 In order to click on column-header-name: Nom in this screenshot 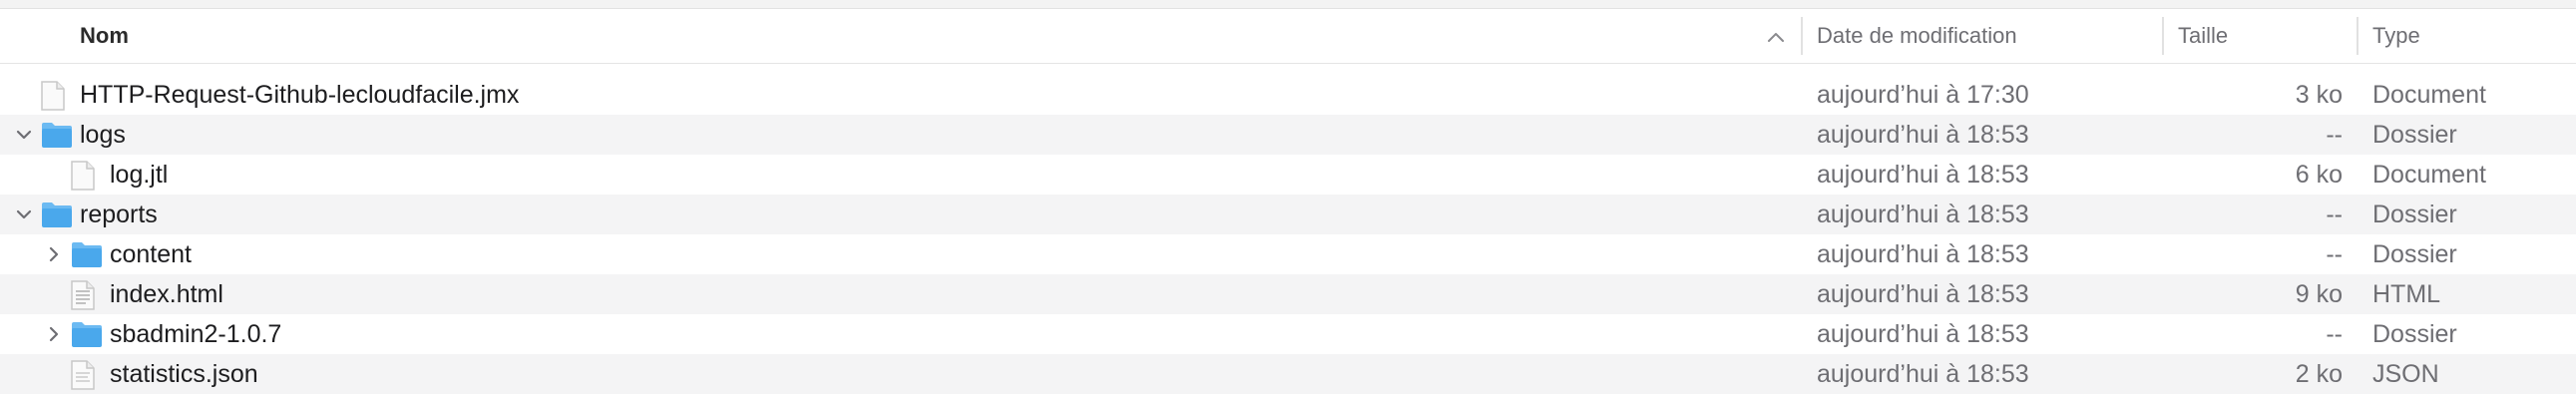, I will do `click(104, 36)`.